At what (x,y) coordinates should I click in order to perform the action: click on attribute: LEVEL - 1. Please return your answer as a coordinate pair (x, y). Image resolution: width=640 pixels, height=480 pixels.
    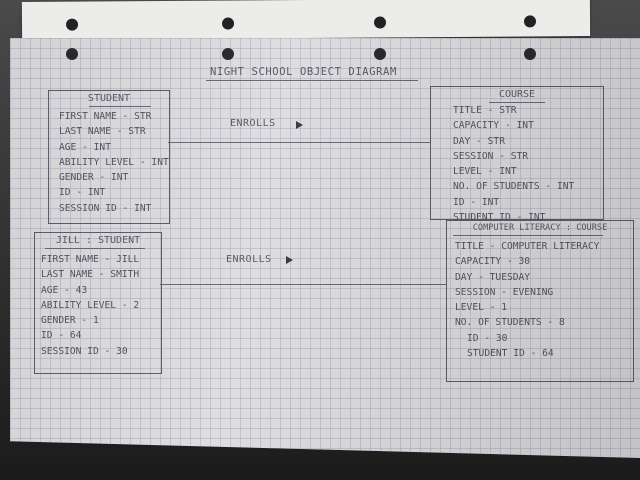
    Looking at the image, I should click on (481, 308).